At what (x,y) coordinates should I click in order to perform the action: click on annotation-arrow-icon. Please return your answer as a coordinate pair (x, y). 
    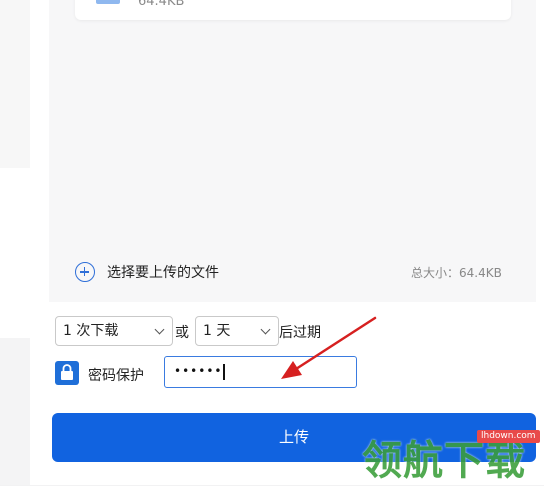
    Looking at the image, I should click on (329, 347).